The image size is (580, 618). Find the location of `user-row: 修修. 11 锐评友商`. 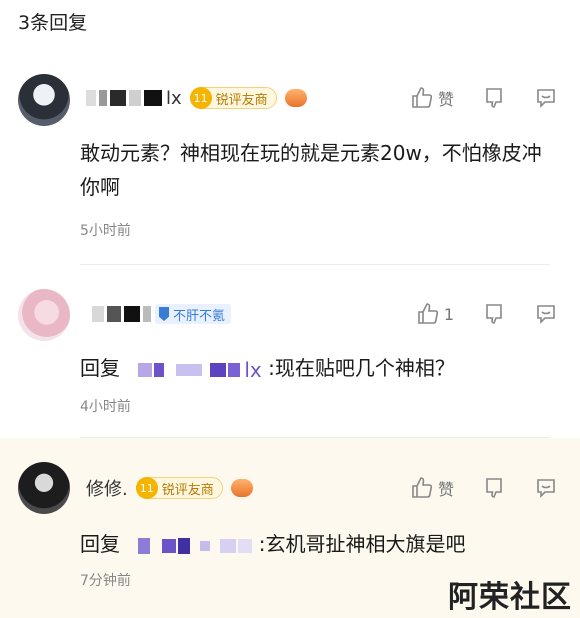

user-row: 修修. 11 锐评友商 is located at coordinates (169, 488).